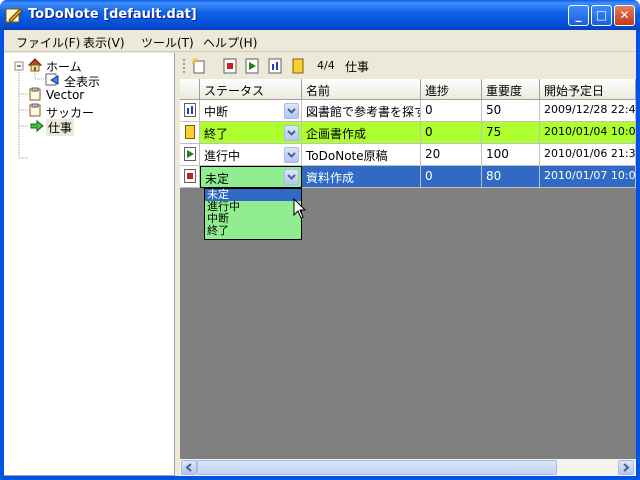 The height and width of the screenshot is (480, 640). Describe the element at coordinates (451, 155) in the screenshot. I see `task-progress: 20` at that location.